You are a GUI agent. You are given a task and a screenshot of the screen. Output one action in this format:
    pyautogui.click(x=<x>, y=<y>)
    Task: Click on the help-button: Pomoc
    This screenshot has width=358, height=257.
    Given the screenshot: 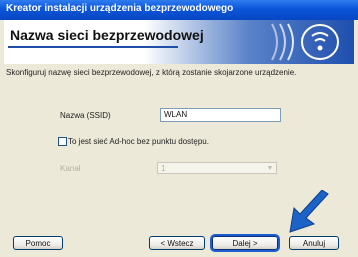 What is the action you would take?
    pyautogui.click(x=38, y=243)
    